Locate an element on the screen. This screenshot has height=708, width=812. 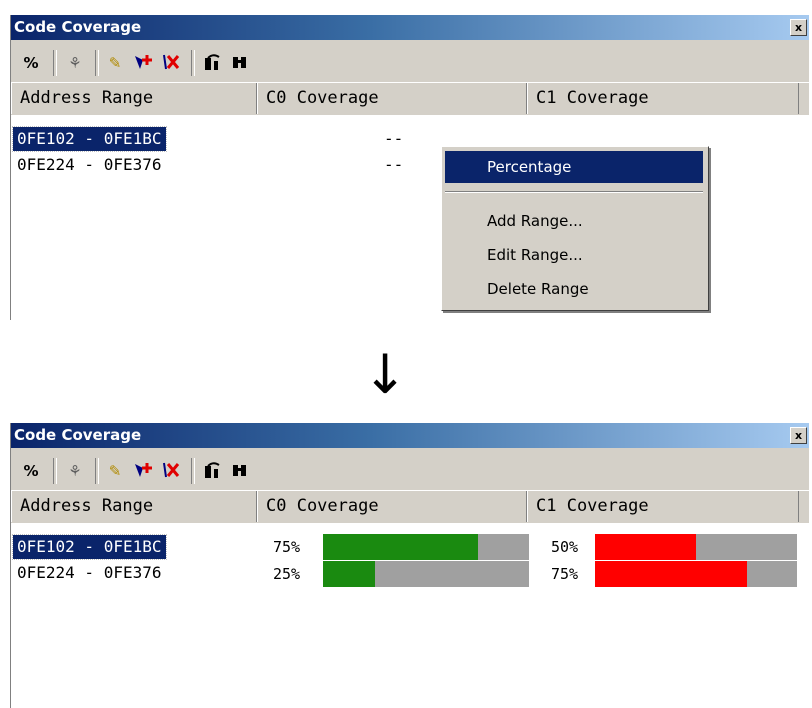
c0-coverage-label: 25% is located at coordinates (287, 574).